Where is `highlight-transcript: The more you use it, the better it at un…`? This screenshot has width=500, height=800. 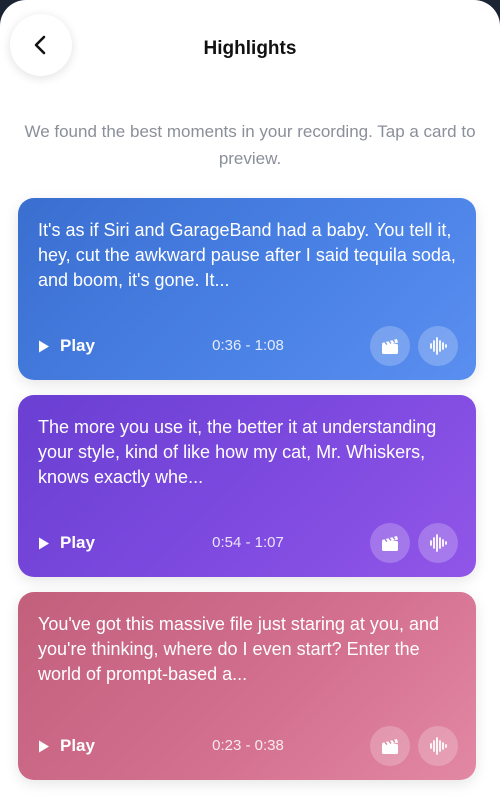 highlight-transcript: The more you use it, the better it at un… is located at coordinates (237, 452).